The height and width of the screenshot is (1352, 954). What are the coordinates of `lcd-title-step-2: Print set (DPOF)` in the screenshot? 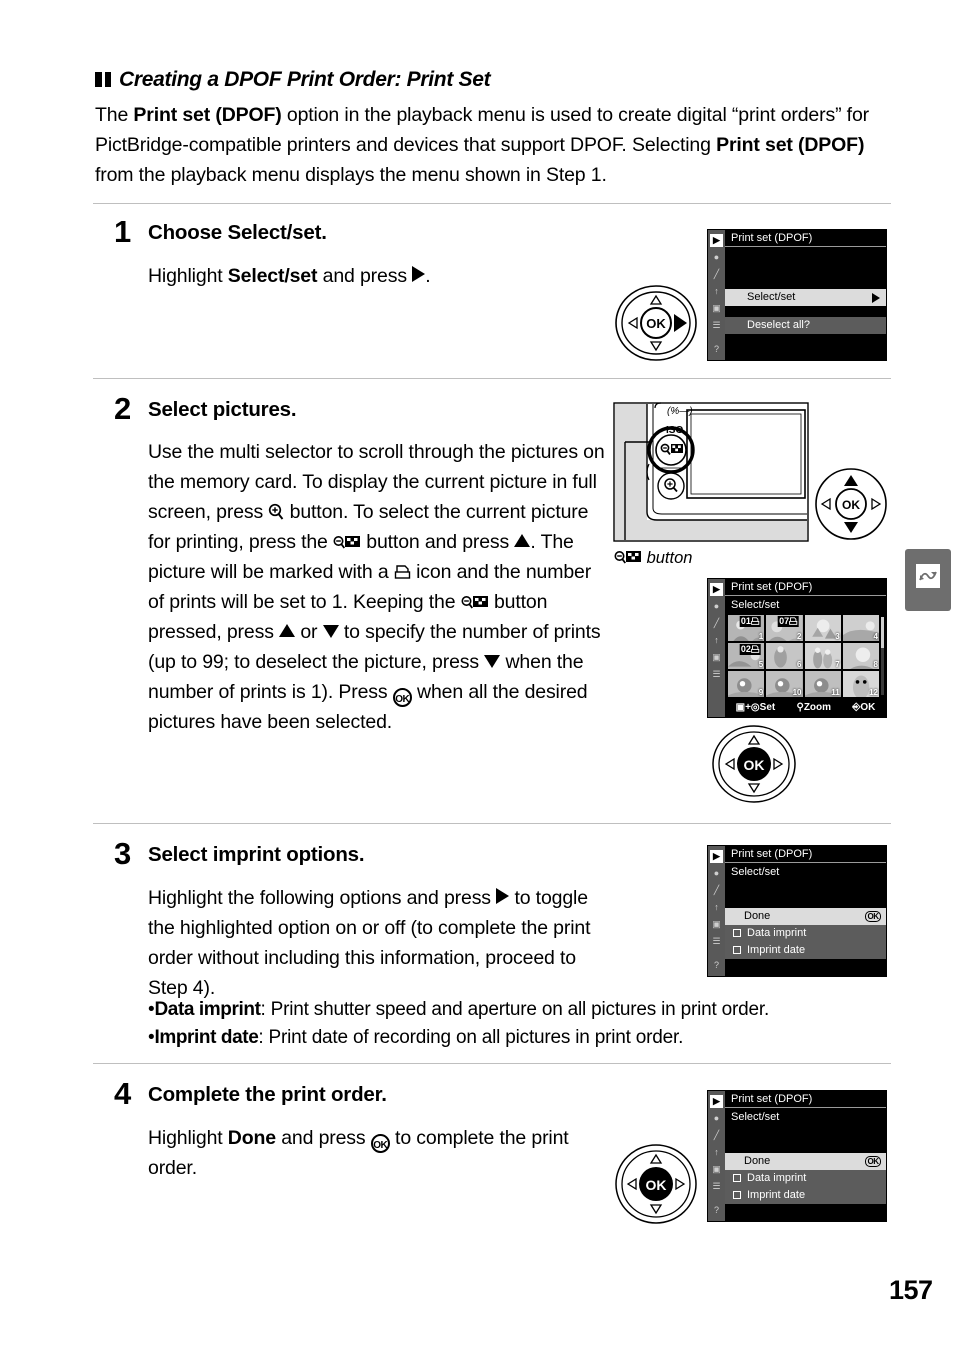 It's located at (805, 587).